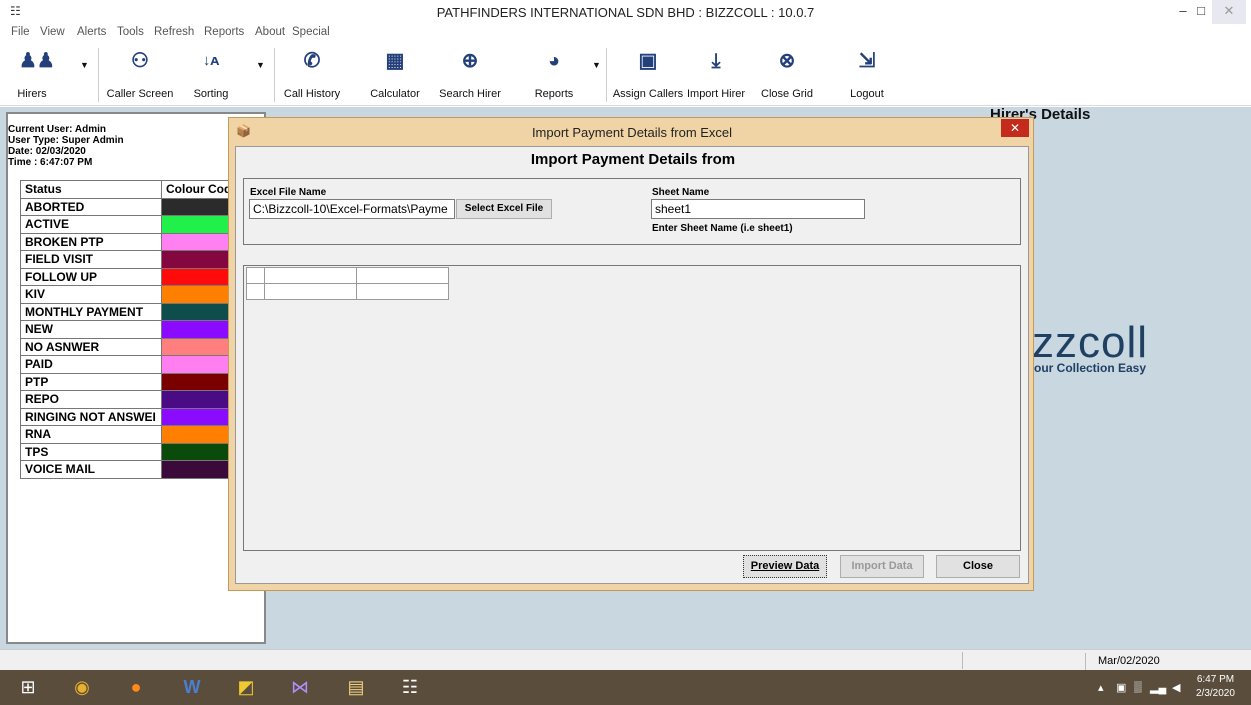  Describe the element at coordinates (32, 94) in the screenshot. I see `hirers-label: Hirers` at that location.